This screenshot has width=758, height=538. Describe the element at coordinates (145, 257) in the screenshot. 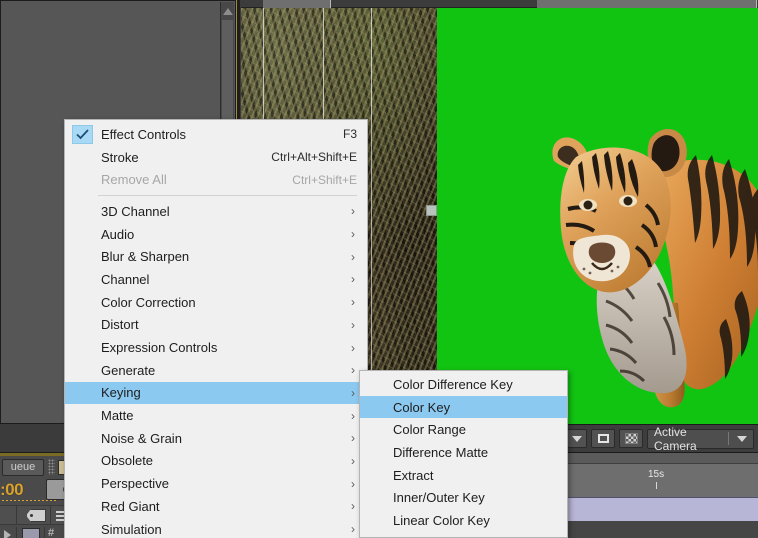

I see `menu-item-label: Blur & Sharpen` at that location.